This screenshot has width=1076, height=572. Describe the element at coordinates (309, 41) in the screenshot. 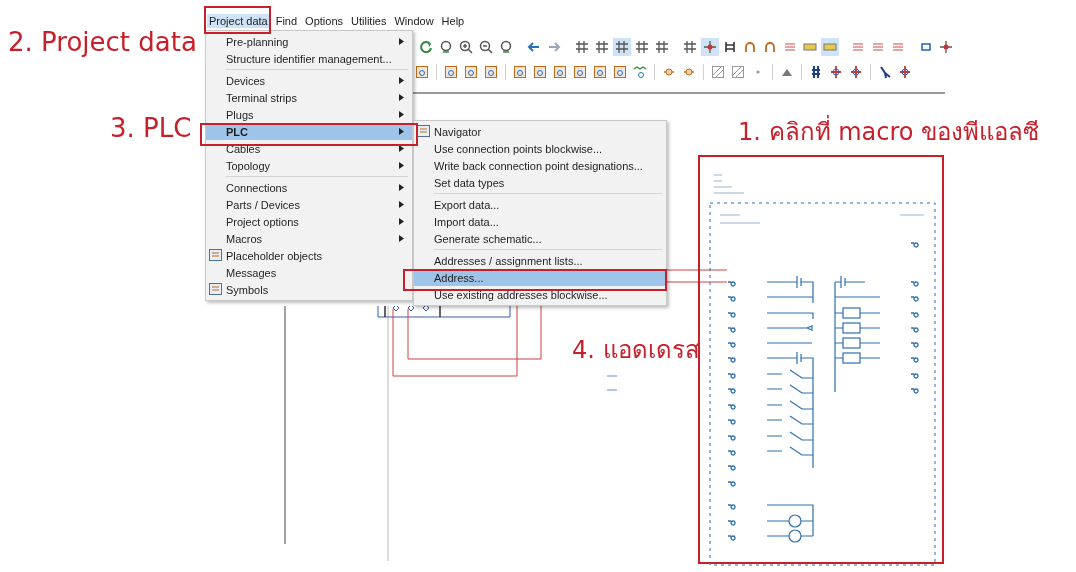

I see `menu-item: Pre-planning` at that location.